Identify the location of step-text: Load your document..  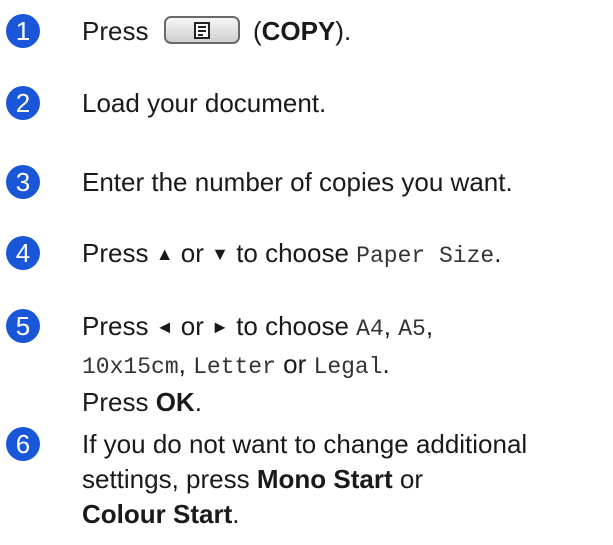
(204, 103).